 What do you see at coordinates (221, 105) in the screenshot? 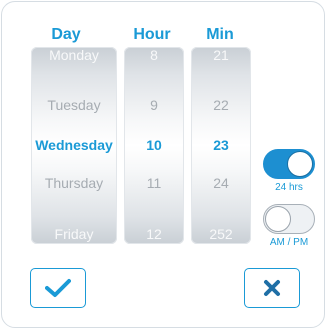
I see `min-option: 22` at bounding box center [221, 105].